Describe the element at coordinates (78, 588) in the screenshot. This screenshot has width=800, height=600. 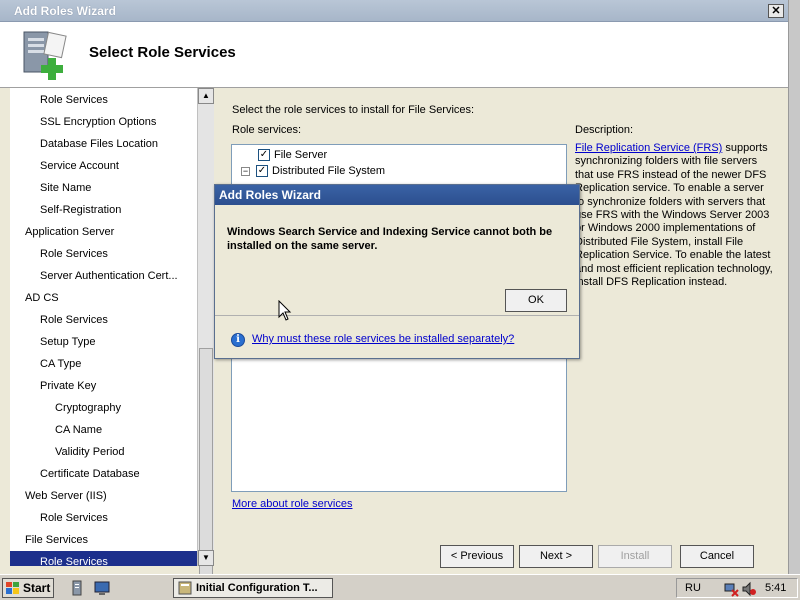
I see `server-manager-icon` at that location.